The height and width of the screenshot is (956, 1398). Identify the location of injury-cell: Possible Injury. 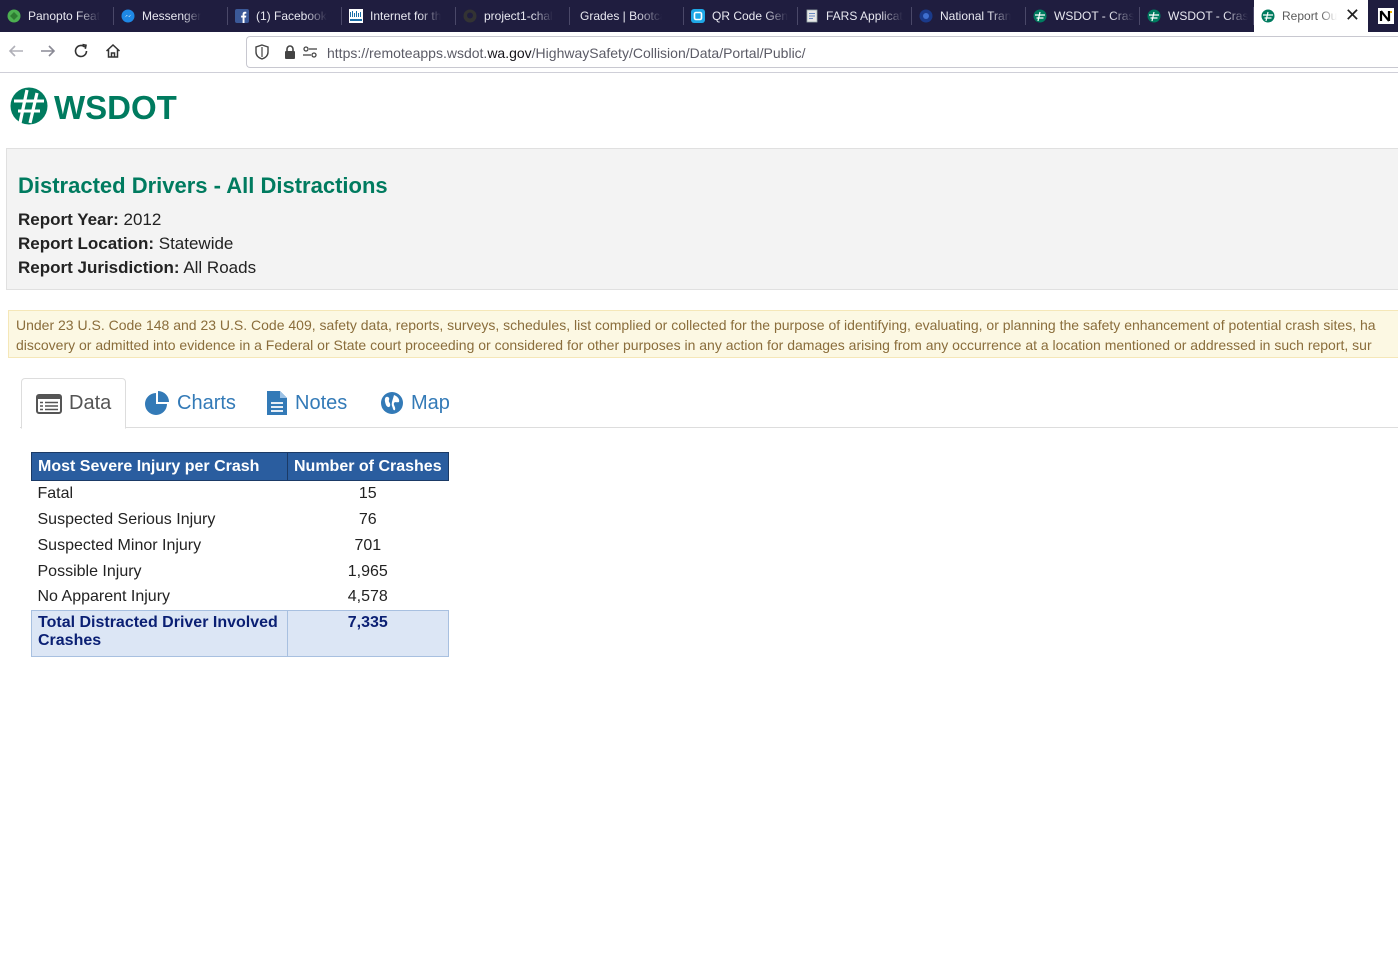
(89, 571).